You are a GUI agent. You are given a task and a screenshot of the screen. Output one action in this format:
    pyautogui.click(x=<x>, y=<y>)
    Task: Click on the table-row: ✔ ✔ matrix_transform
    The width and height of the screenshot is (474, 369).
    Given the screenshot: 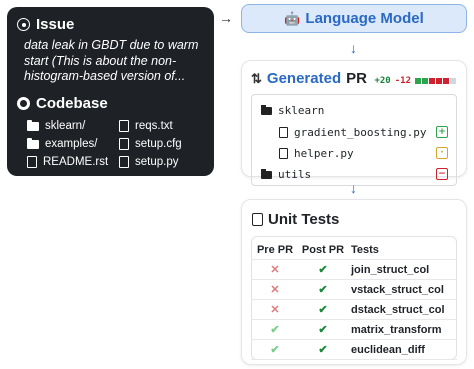 What is the action you would take?
    pyautogui.click(x=354, y=329)
    